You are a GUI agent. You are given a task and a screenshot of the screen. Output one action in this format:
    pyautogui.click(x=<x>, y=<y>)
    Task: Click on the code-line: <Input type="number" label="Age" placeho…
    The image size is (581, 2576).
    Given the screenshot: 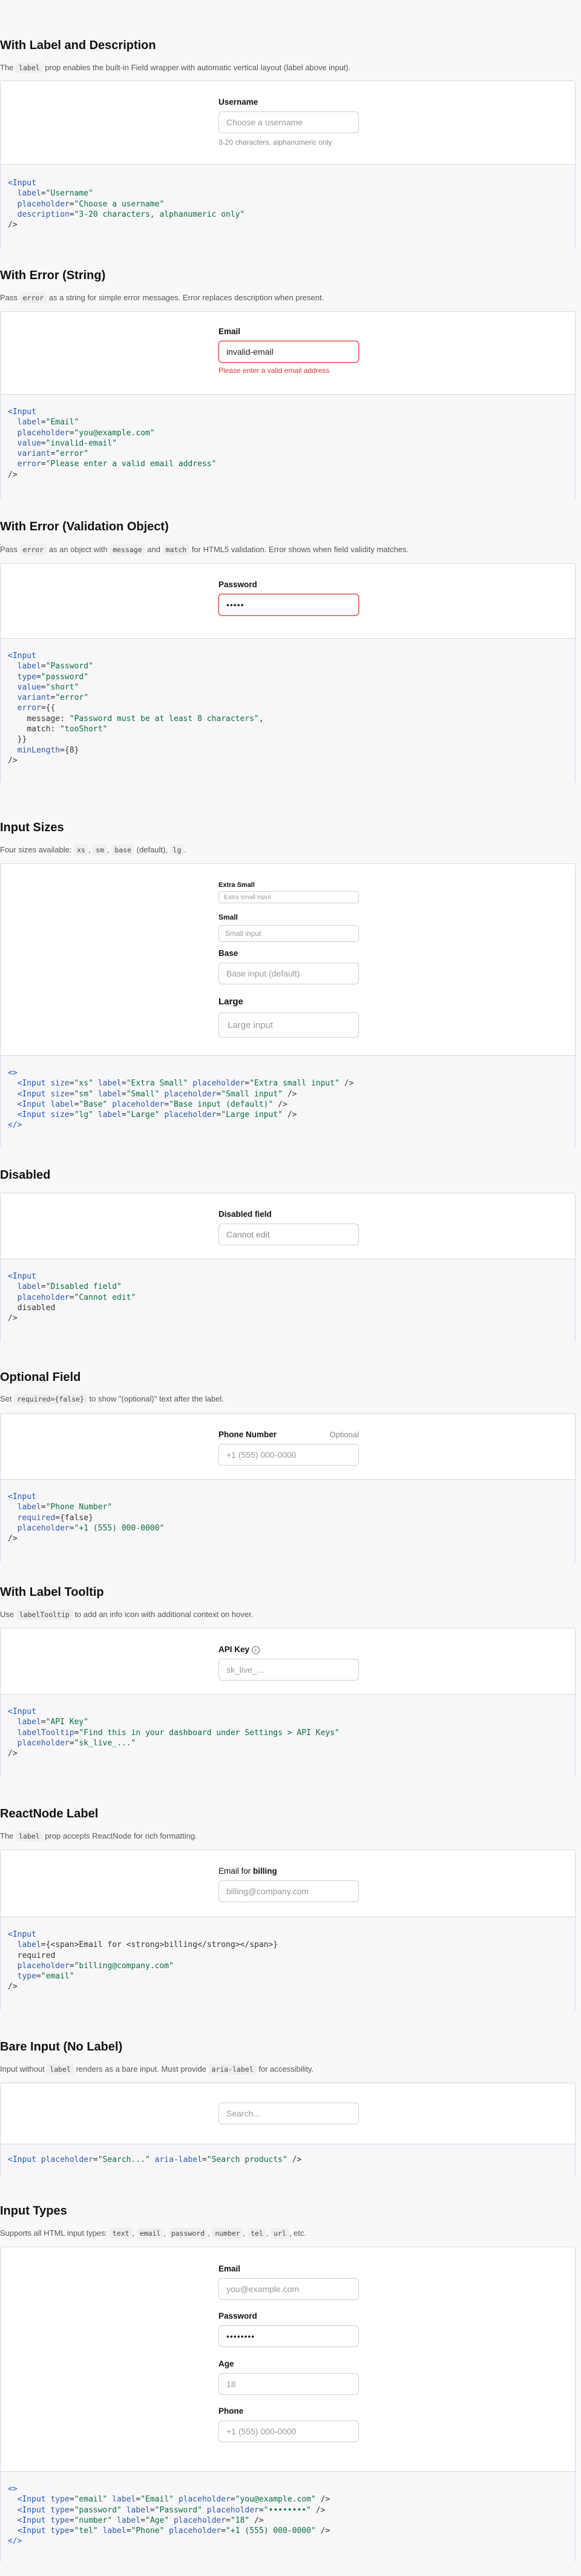 What is the action you would take?
    pyautogui.click(x=140, y=2520)
    